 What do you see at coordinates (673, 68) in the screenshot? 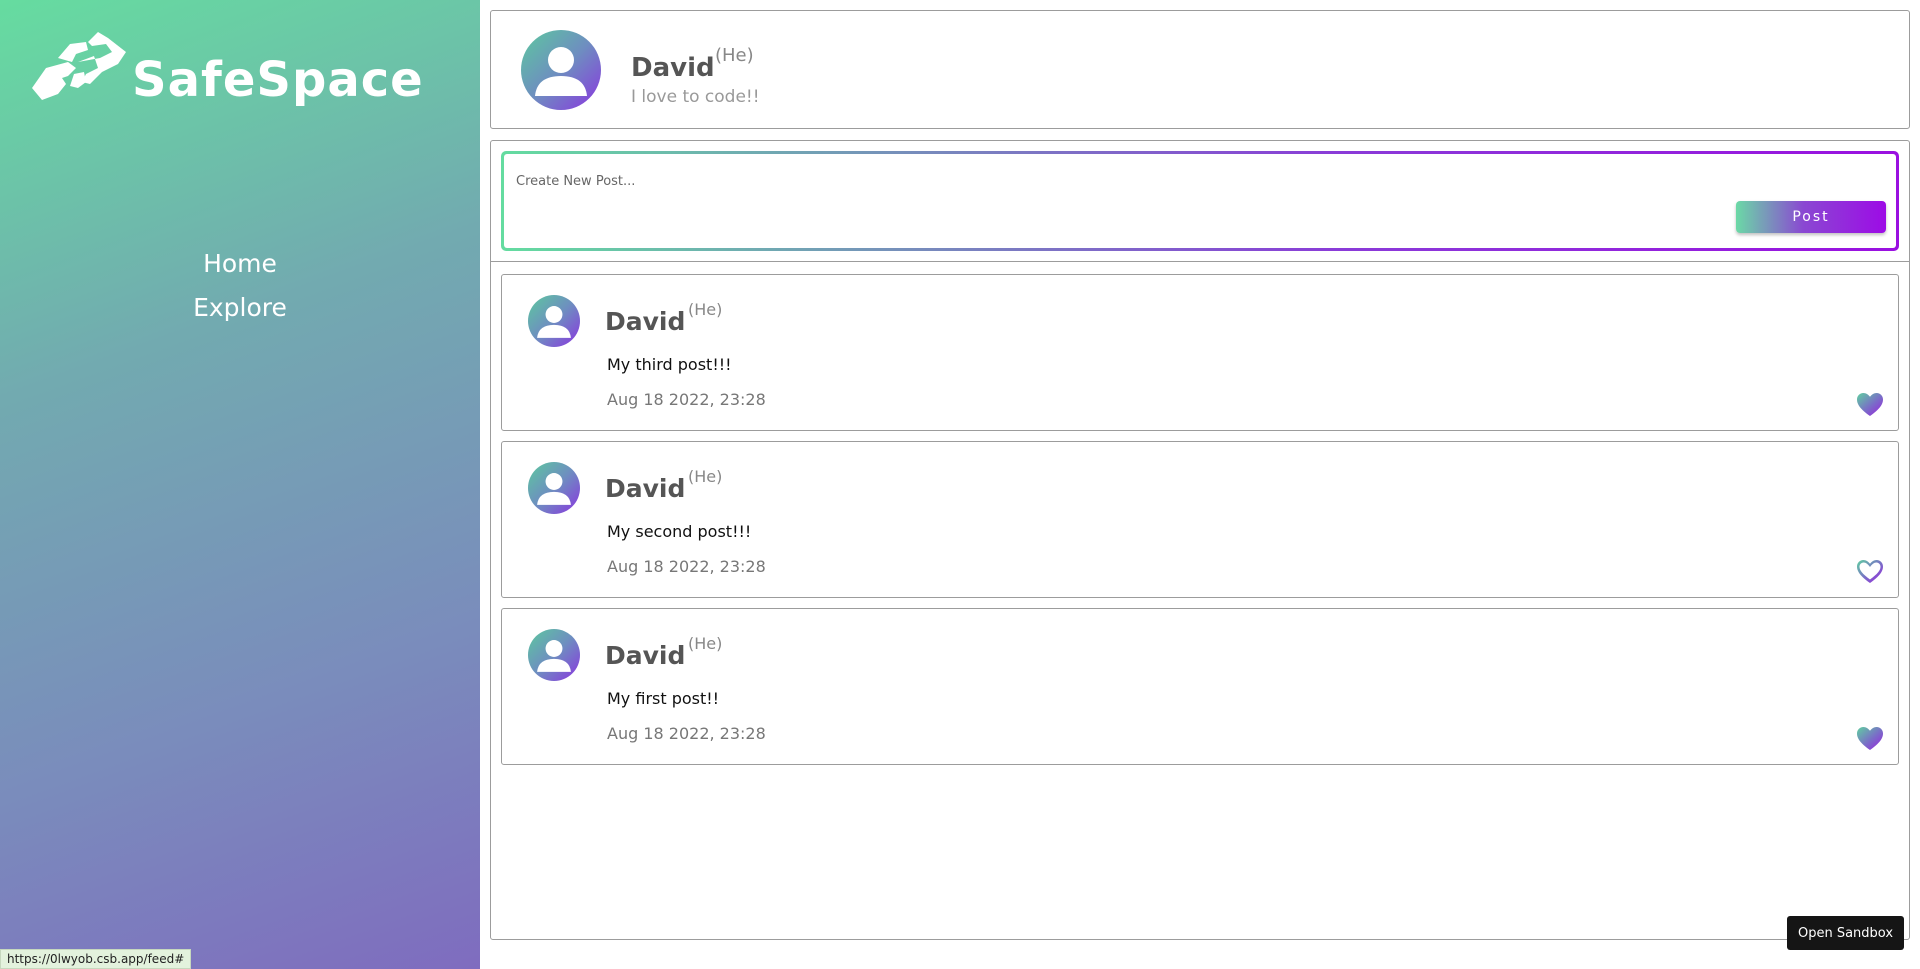
I see `profile-name: David` at bounding box center [673, 68].